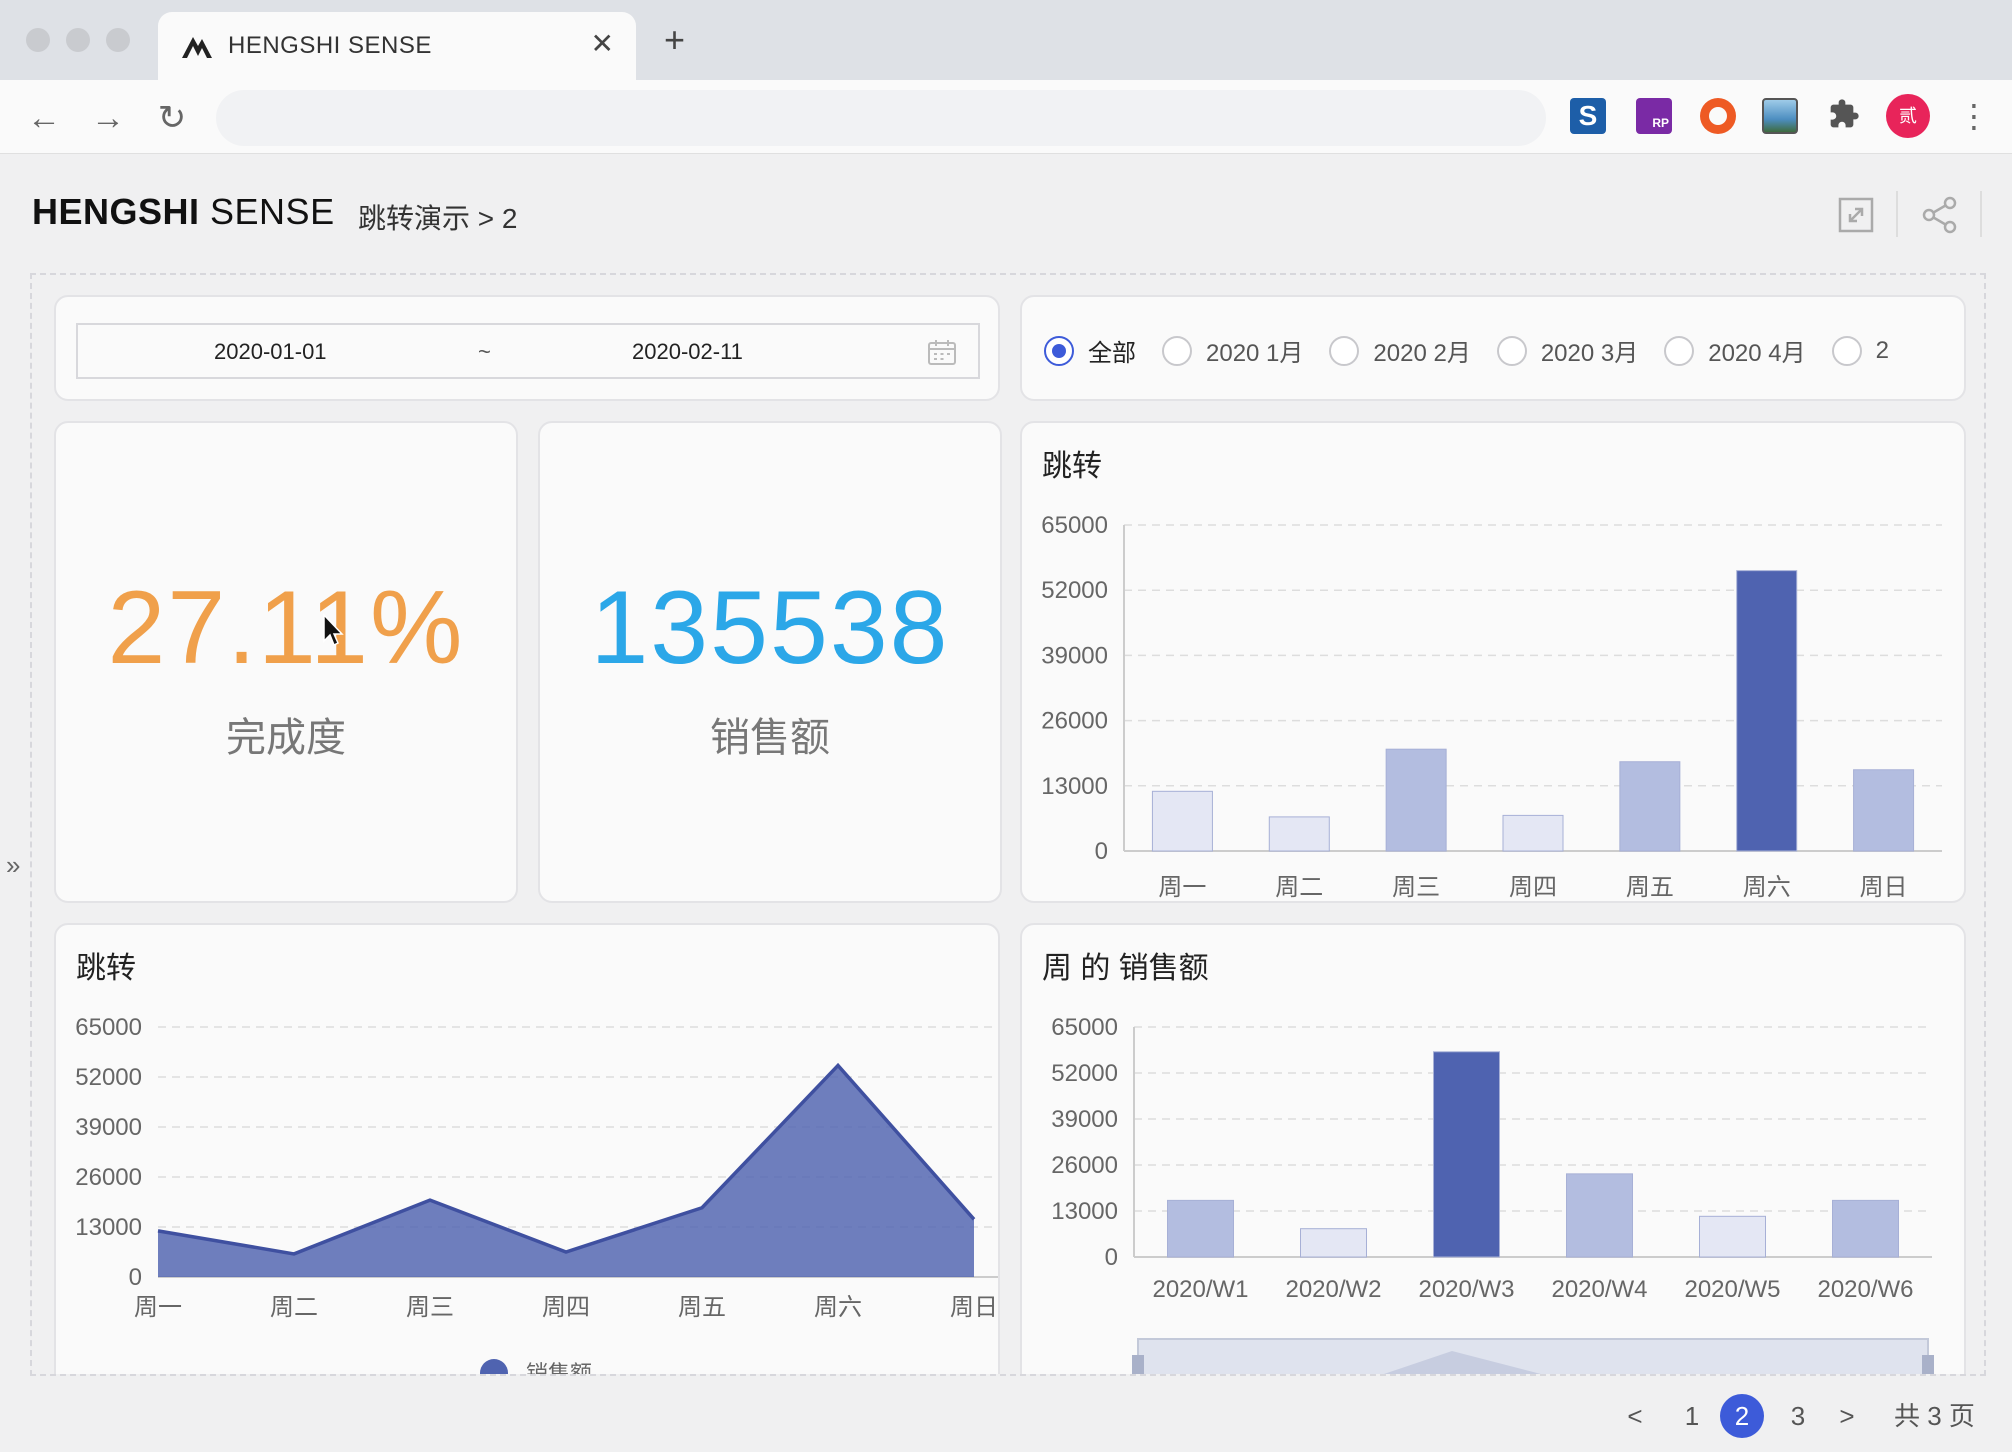 The width and height of the screenshot is (2012, 1452). I want to click on hengshi-logo-icon, so click(197, 47).